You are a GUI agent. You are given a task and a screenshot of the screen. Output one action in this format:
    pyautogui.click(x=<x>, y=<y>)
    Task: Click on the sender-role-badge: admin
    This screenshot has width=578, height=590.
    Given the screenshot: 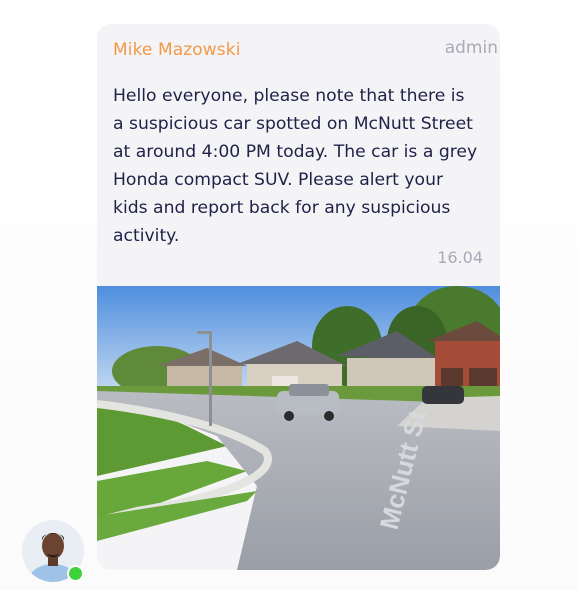 What is the action you would take?
    pyautogui.click(x=471, y=48)
    